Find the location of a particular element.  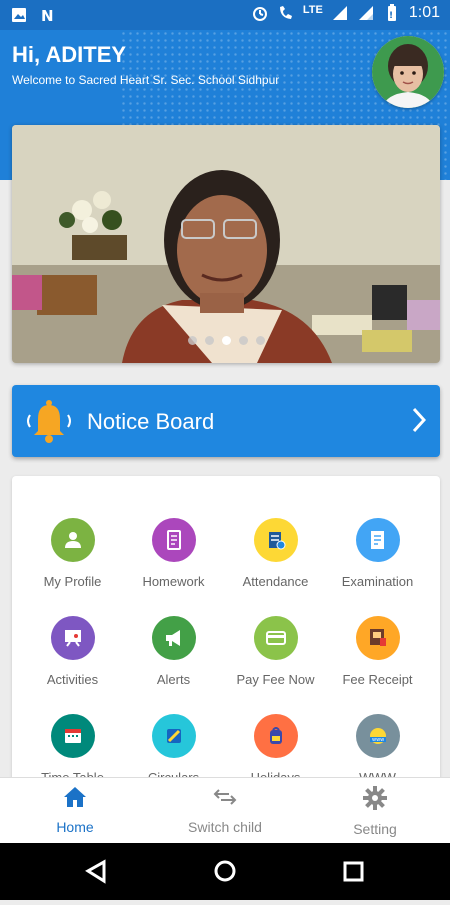

menu-tile-label: Activities is located at coordinates (72, 679).